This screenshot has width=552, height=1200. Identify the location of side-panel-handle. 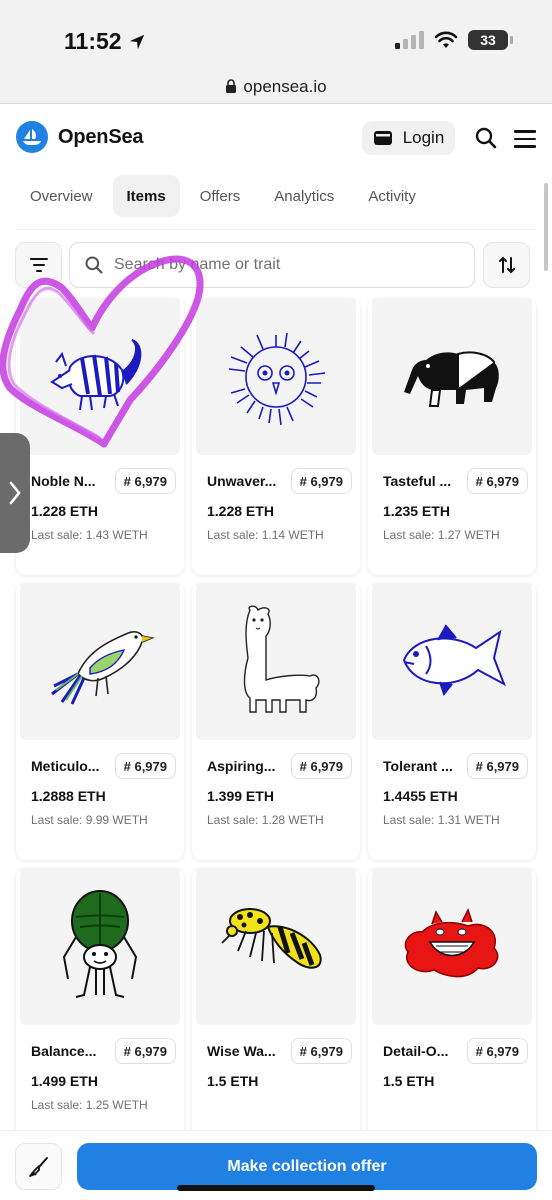
(15, 493).